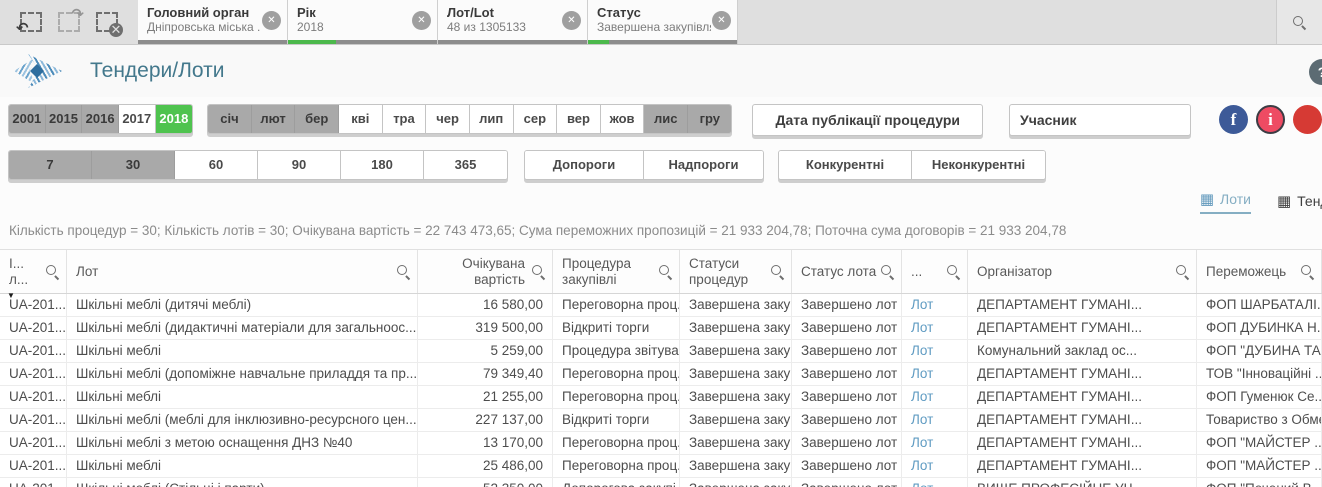  Describe the element at coordinates (485, 328) in the screenshot. I see `expected-value-cell: 319 500,00` at that location.